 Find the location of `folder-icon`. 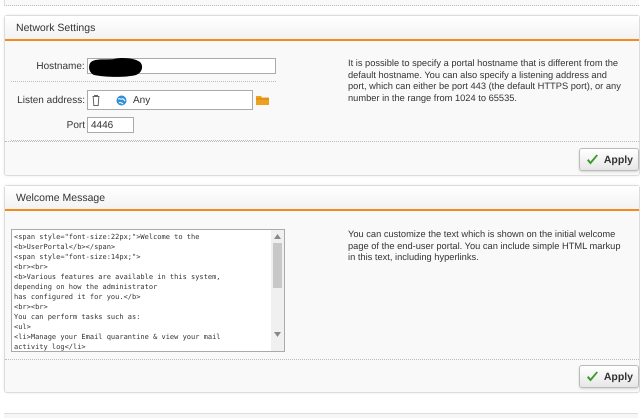

folder-icon is located at coordinates (262, 100).